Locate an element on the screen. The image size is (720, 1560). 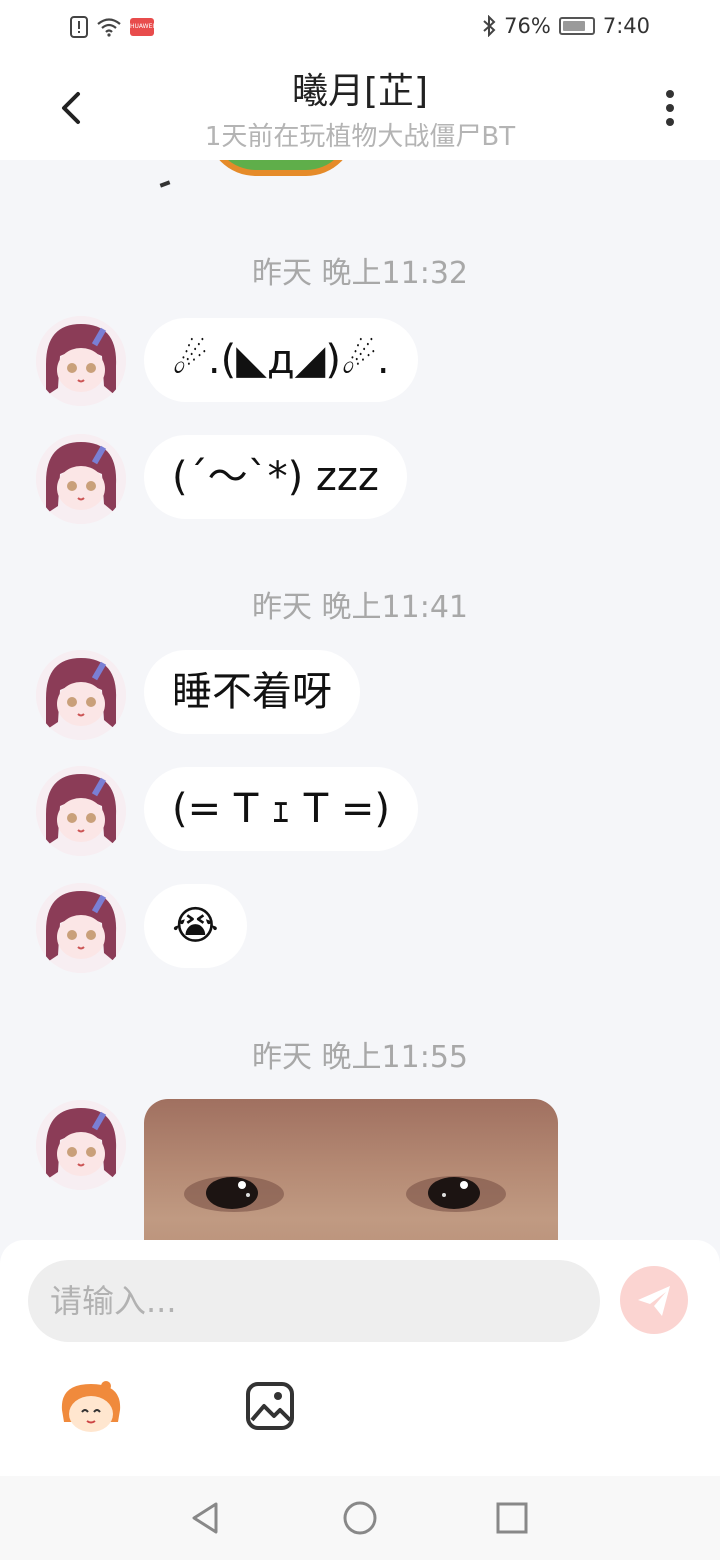
status-right: 76% 7:40 is located at coordinates (566, 26).